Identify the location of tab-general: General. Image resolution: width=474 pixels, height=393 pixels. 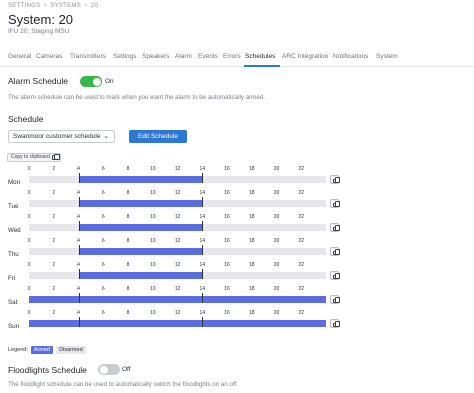
(19, 56).